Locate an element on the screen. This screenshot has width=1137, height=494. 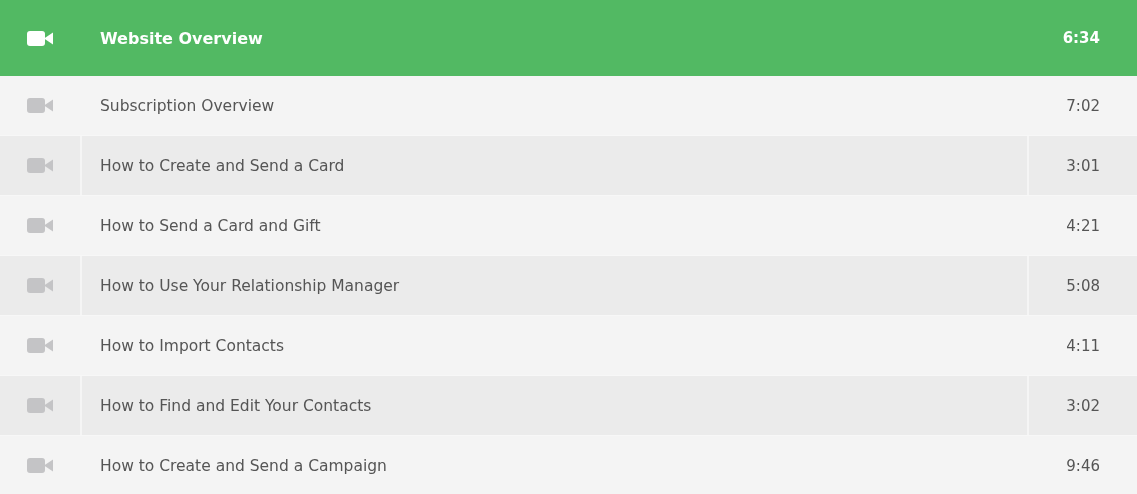
lesson-title: How to Use Your Relationship Manager is located at coordinates (249, 285).